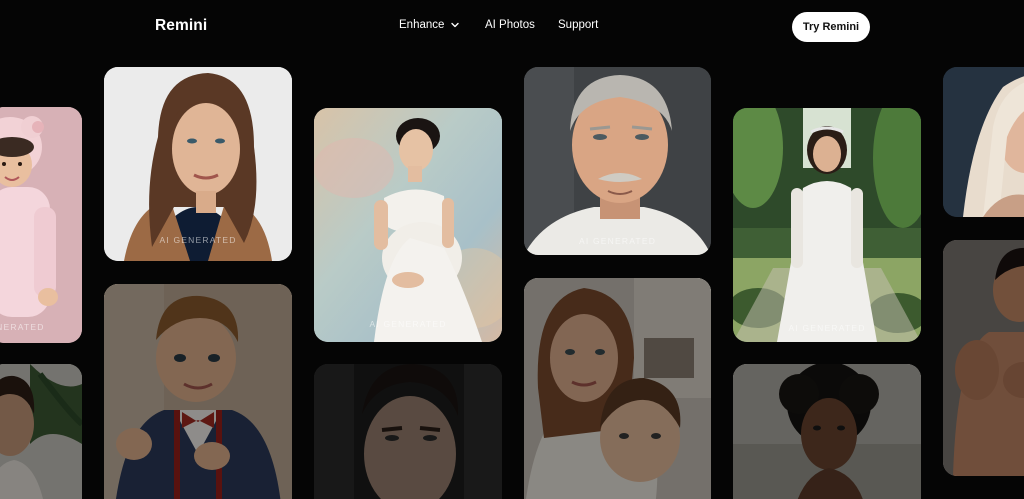 The width and height of the screenshot is (1024, 499). I want to click on gallery-tile-child: AI GENERATED, so click(41, 225).